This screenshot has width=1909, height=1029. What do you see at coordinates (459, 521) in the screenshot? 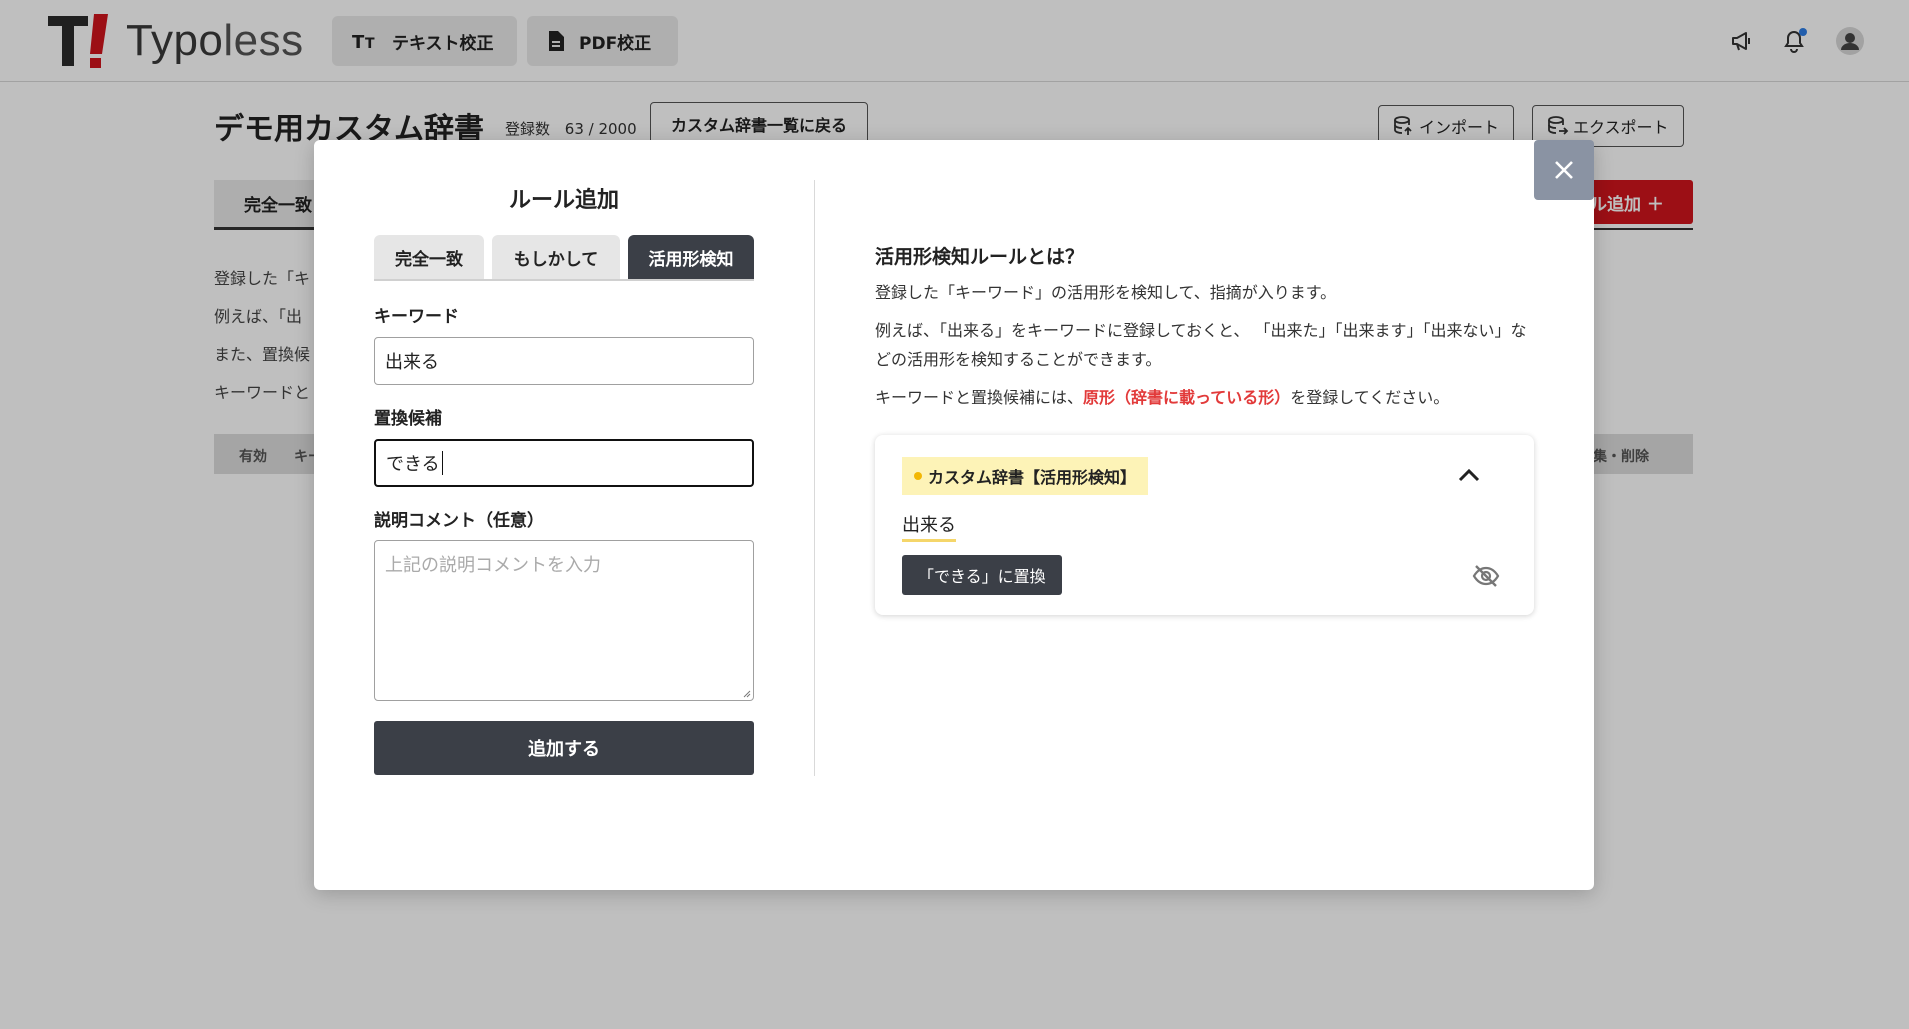
I see `comment-label: 説明コメント（任意）` at bounding box center [459, 521].